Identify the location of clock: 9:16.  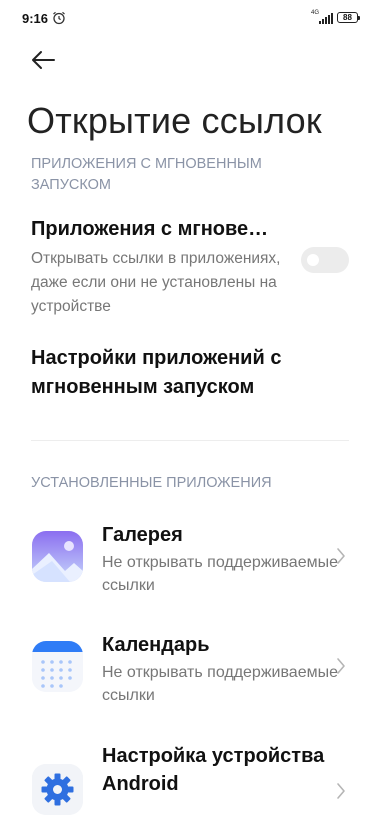
(35, 18).